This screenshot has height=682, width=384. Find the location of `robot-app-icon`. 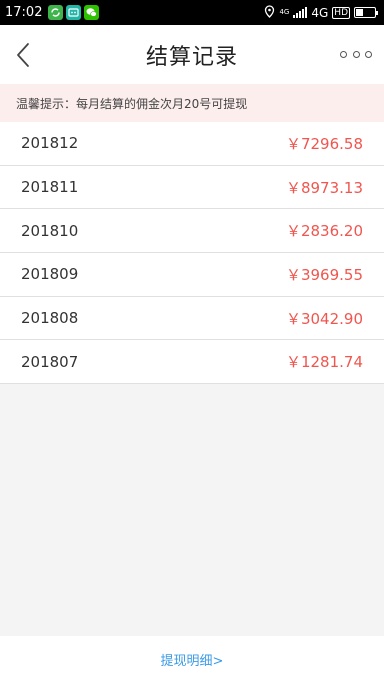

robot-app-icon is located at coordinates (74, 12).